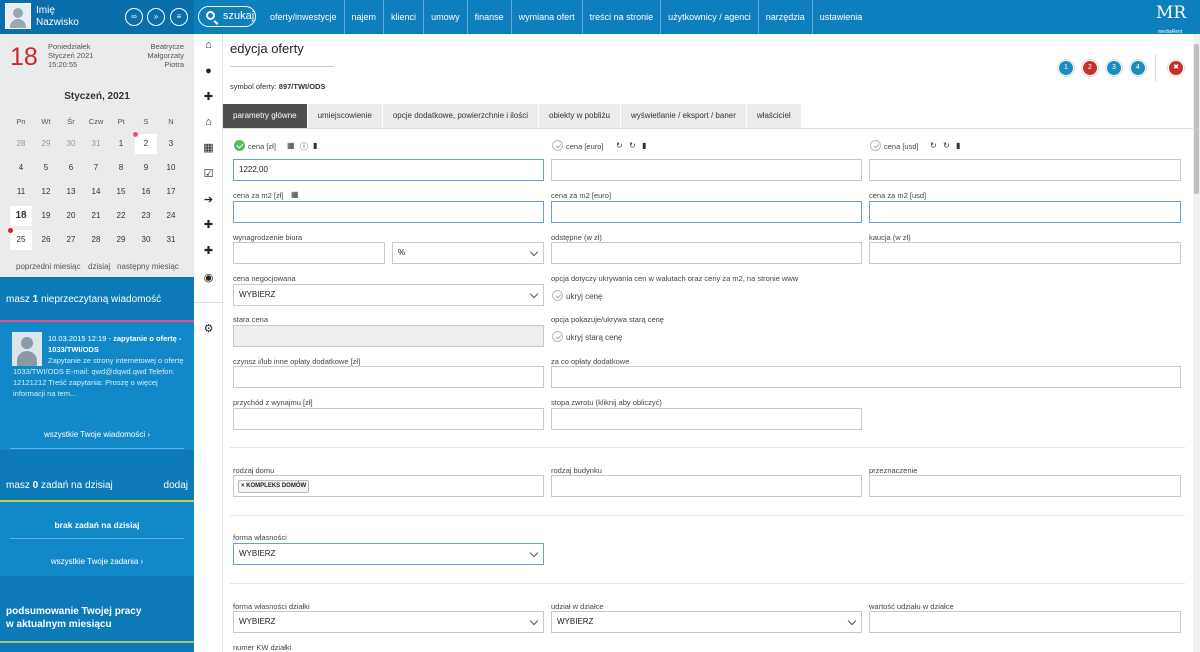 The image size is (1200, 652). I want to click on calendar-day: 23, so click(146, 216).